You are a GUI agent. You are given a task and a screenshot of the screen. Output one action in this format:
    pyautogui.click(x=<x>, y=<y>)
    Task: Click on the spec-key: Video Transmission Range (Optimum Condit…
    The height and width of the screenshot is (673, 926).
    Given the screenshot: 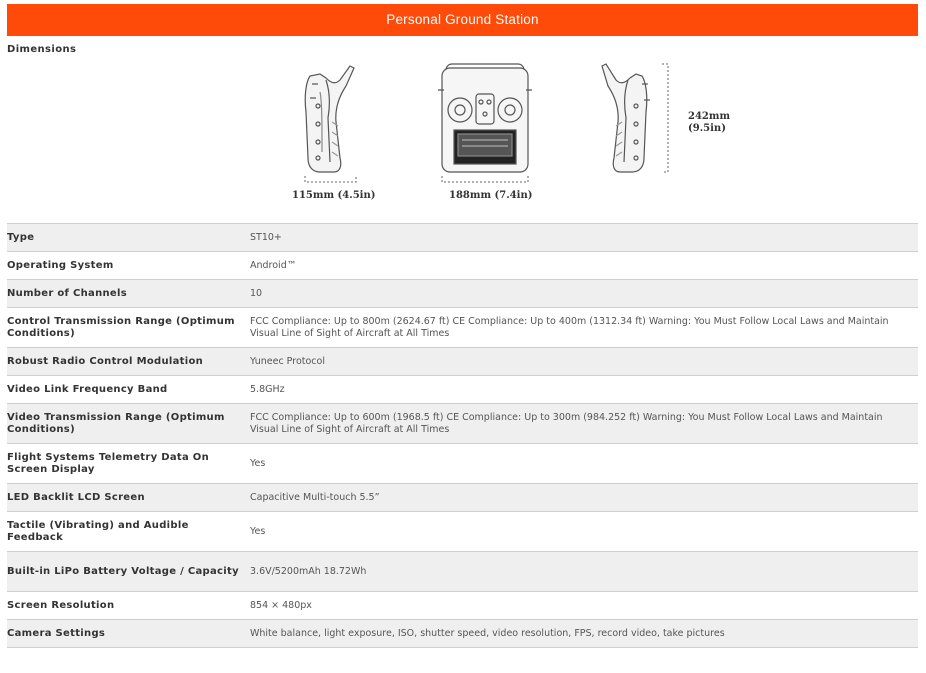 What is the action you would take?
    pyautogui.click(x=128, y=423)
    